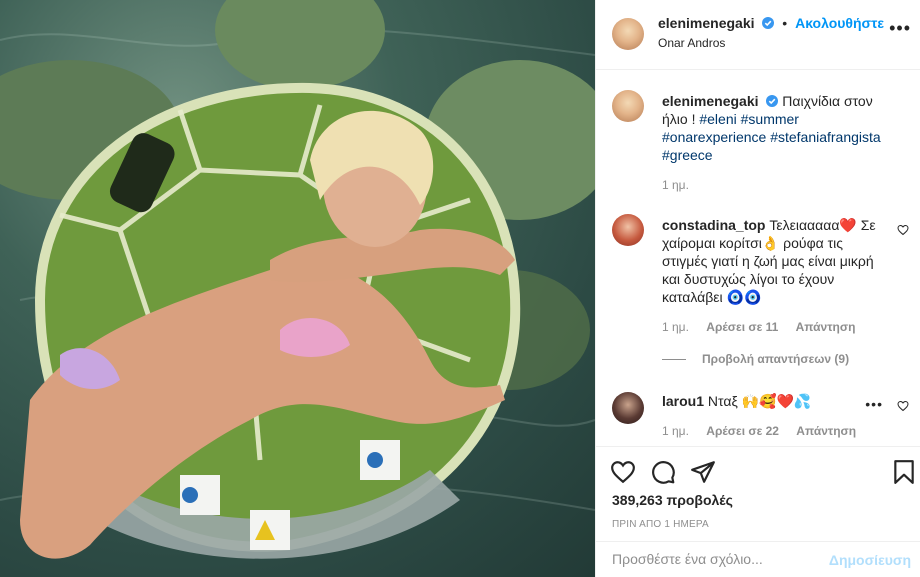  I want to click on view-replies-label: Προβολή απαντήσεων (9), so click(776, 359).